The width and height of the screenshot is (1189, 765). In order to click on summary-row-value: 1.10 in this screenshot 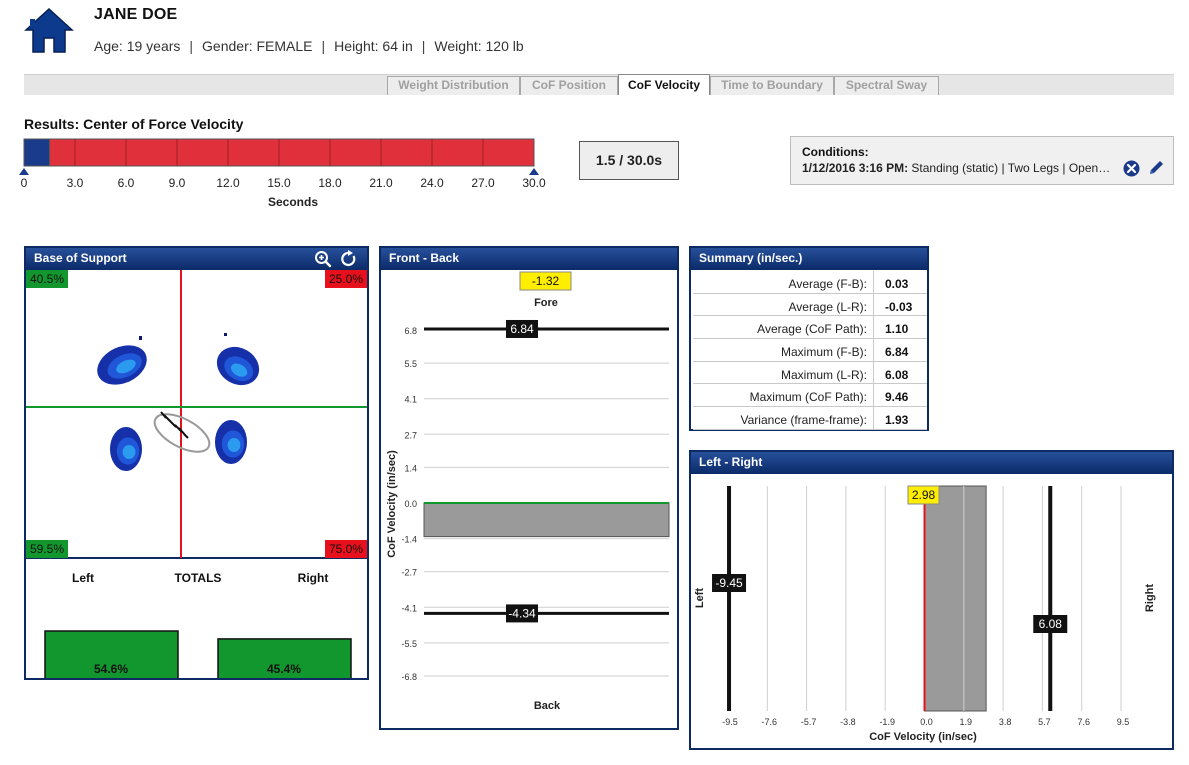, I will do `click(897, 329)`.